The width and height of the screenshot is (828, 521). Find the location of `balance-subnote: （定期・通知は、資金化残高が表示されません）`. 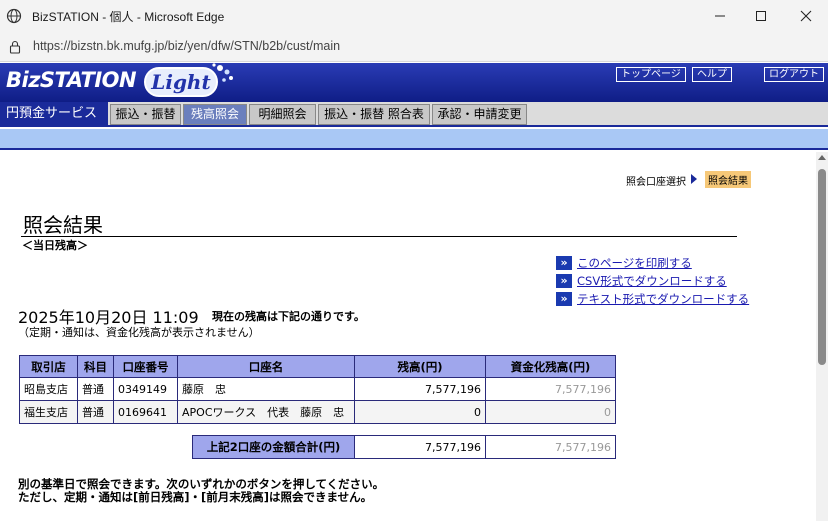

balance-subnote: （定期・通知は、資金化残高が表示されません） is located at coordinates (139, 332).